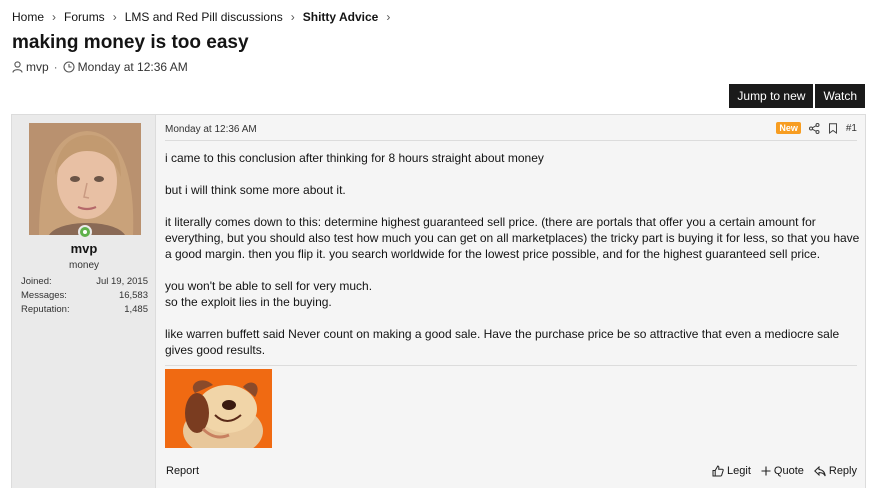 This screenshot has height=488, width=872. Describe the element at coordinates (218, 408) in the screenshot. I see `post-attachment-image` at that location.